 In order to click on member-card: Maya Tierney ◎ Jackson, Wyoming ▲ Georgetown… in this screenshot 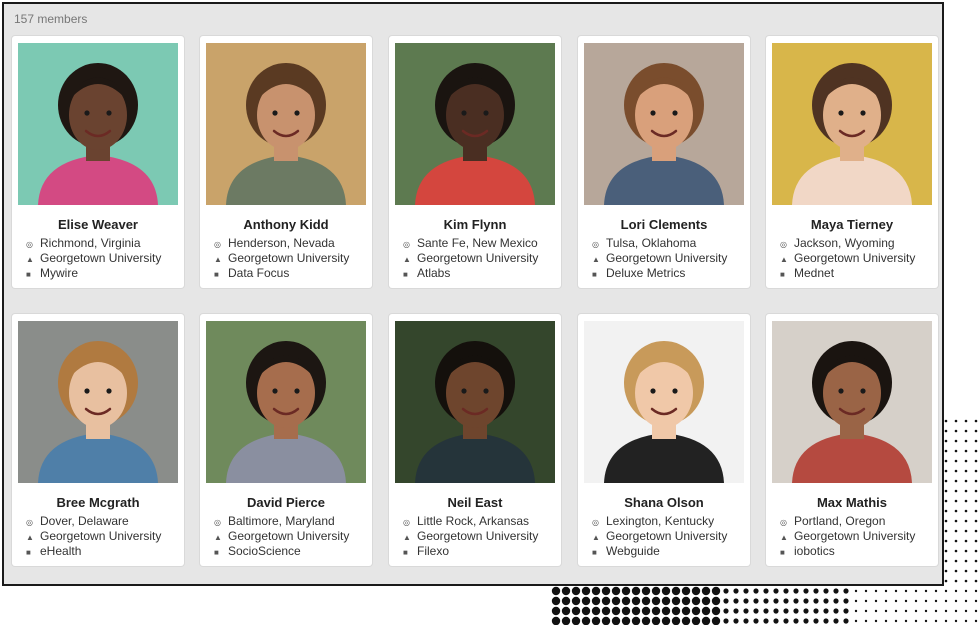, I will do `click(852, 162)`.